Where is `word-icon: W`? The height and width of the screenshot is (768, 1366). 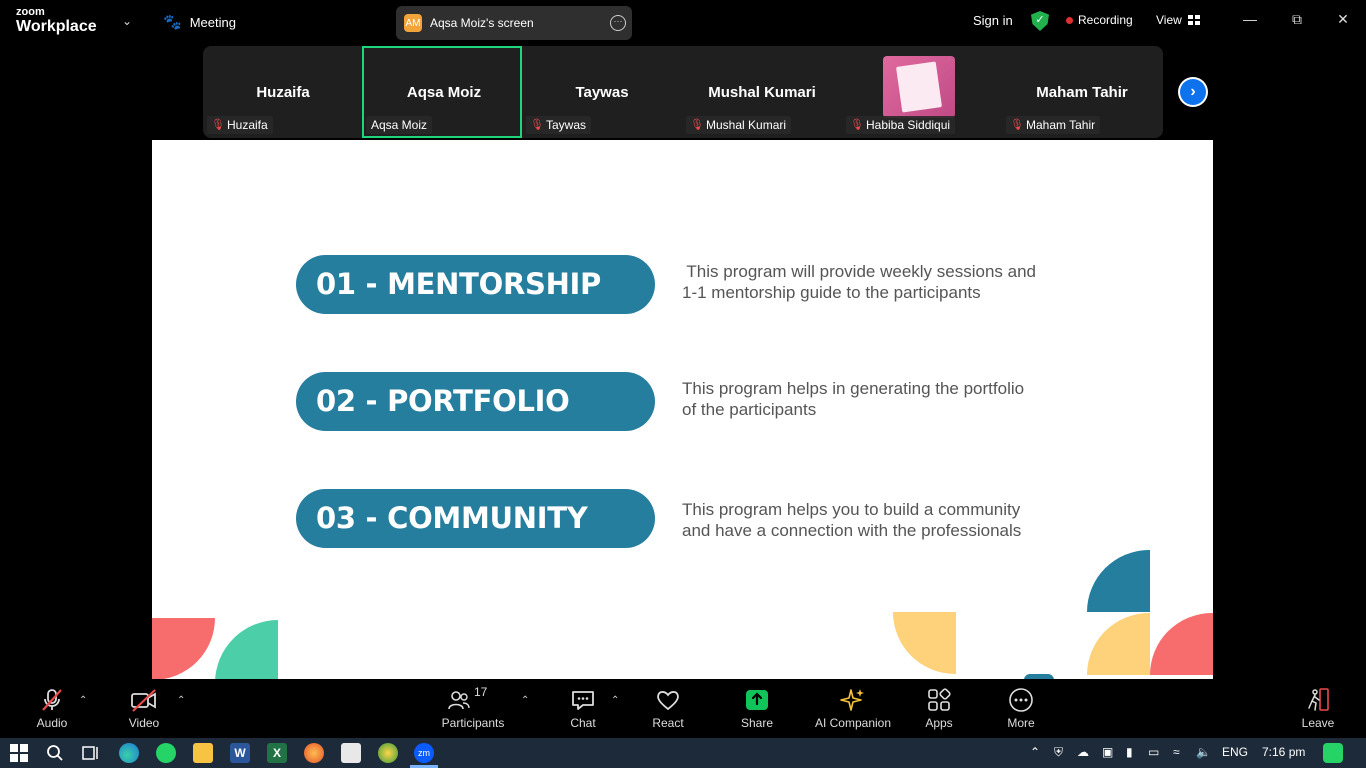
word-icon: W is located at coordinates (240, 753).